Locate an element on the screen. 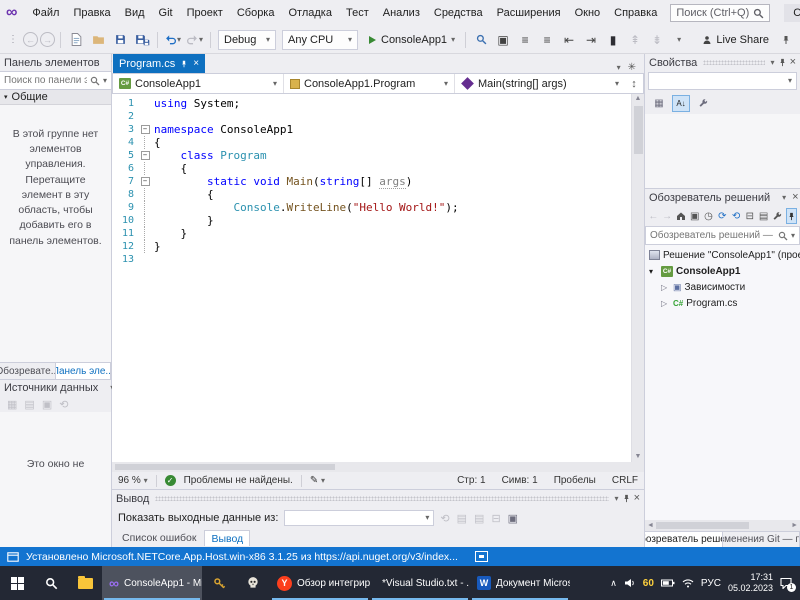  properties-panel-header: Свойства ▾ × is located at coordinates (722, 62).